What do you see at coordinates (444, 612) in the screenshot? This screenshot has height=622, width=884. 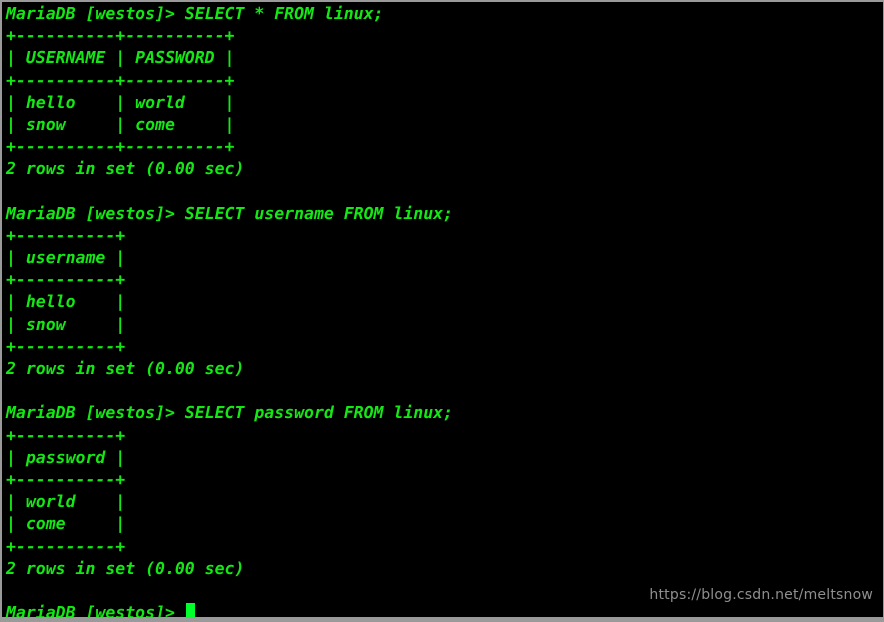 I see `active-prompt-line: MariaDB [westos]>` at bounding box center [444, 612].